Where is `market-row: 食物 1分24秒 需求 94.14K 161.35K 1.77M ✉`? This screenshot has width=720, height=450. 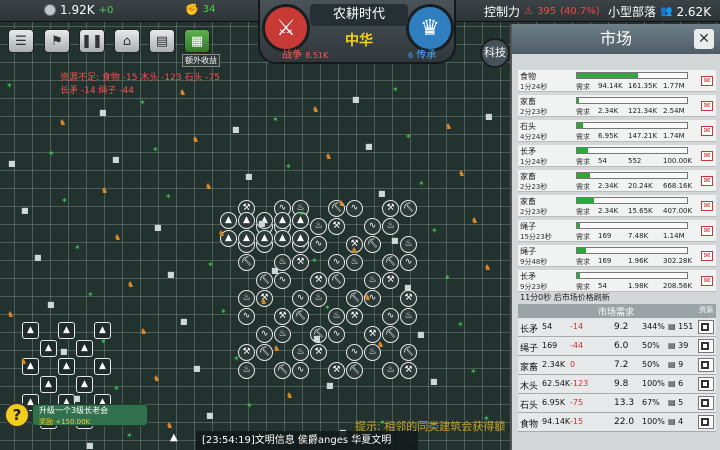
market-row: 食物 1分24秒 需求 94.14K 161.35K 1.77M ✉ is located at coordinates (617, 81).